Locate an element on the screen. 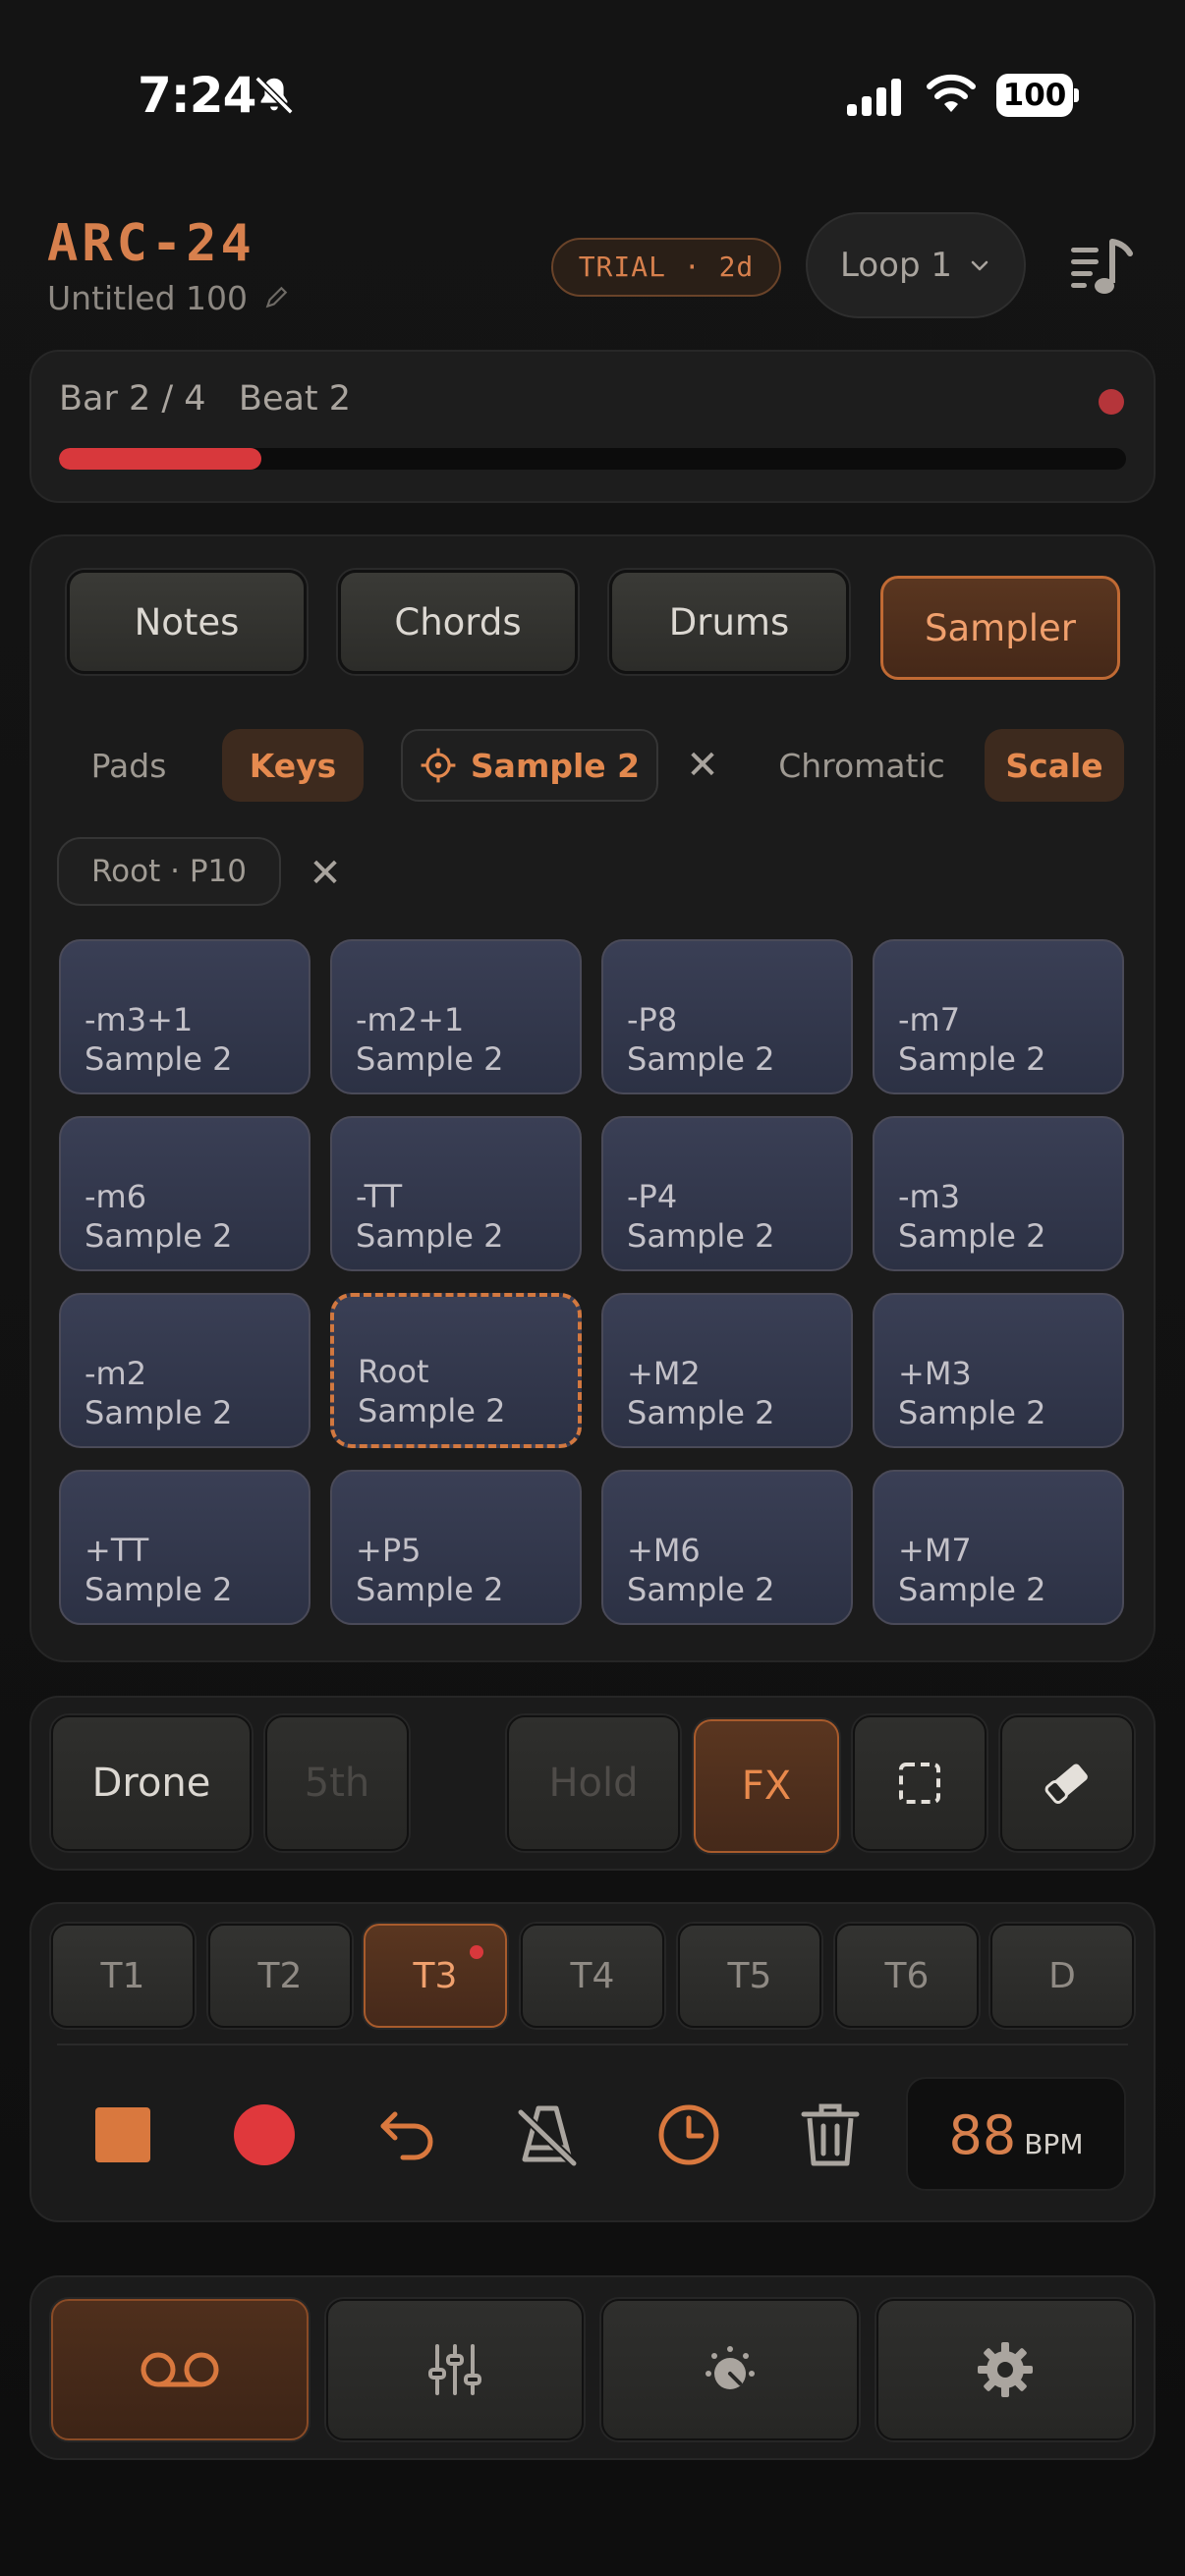 The height and width of the screenshot is (2576, 1185). keys-toggle: Keys is located at coordinates (293, 765).